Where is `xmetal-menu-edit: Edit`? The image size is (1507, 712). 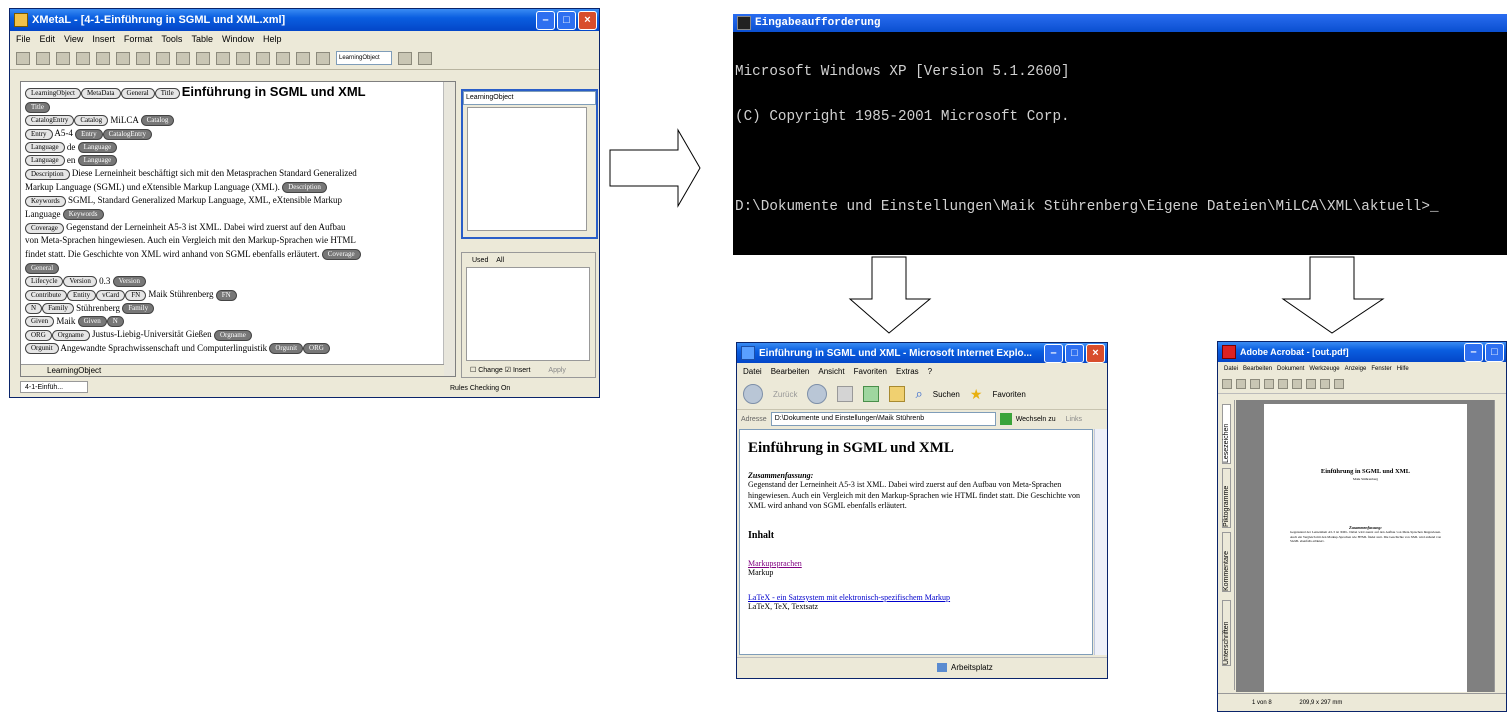
xmetal-menu-edit: Edit is located at coordinates (48, 39).